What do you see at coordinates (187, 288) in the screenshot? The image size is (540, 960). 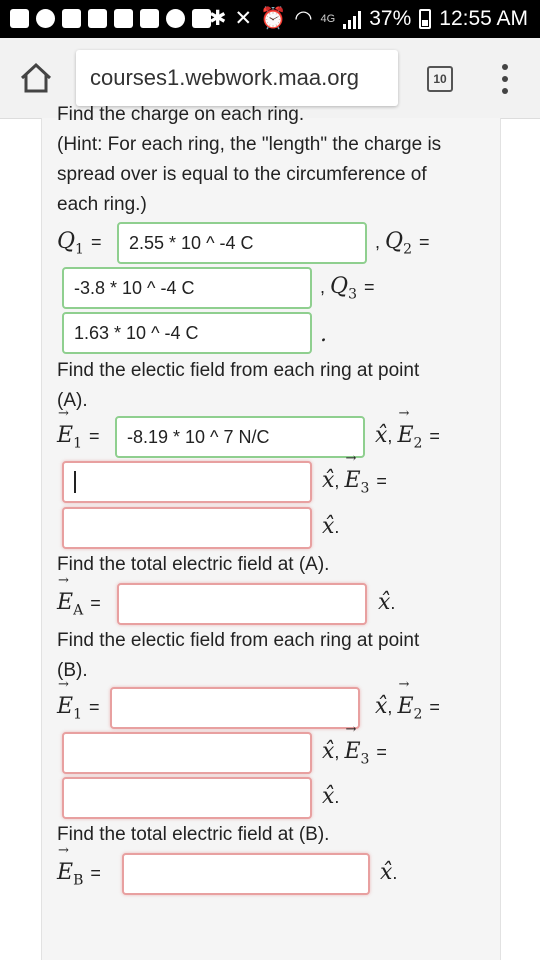 I see `q2-input: -3.8 * 10 ^ -4 C` at bounding box center [187, 288].